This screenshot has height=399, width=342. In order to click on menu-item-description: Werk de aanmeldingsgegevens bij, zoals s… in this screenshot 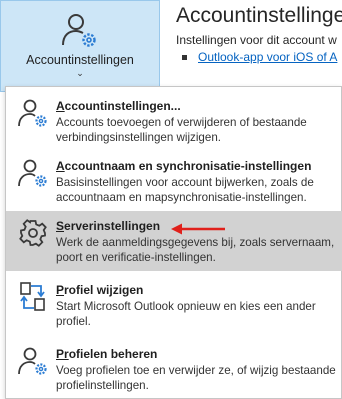, I will do `click(195, 250)`.